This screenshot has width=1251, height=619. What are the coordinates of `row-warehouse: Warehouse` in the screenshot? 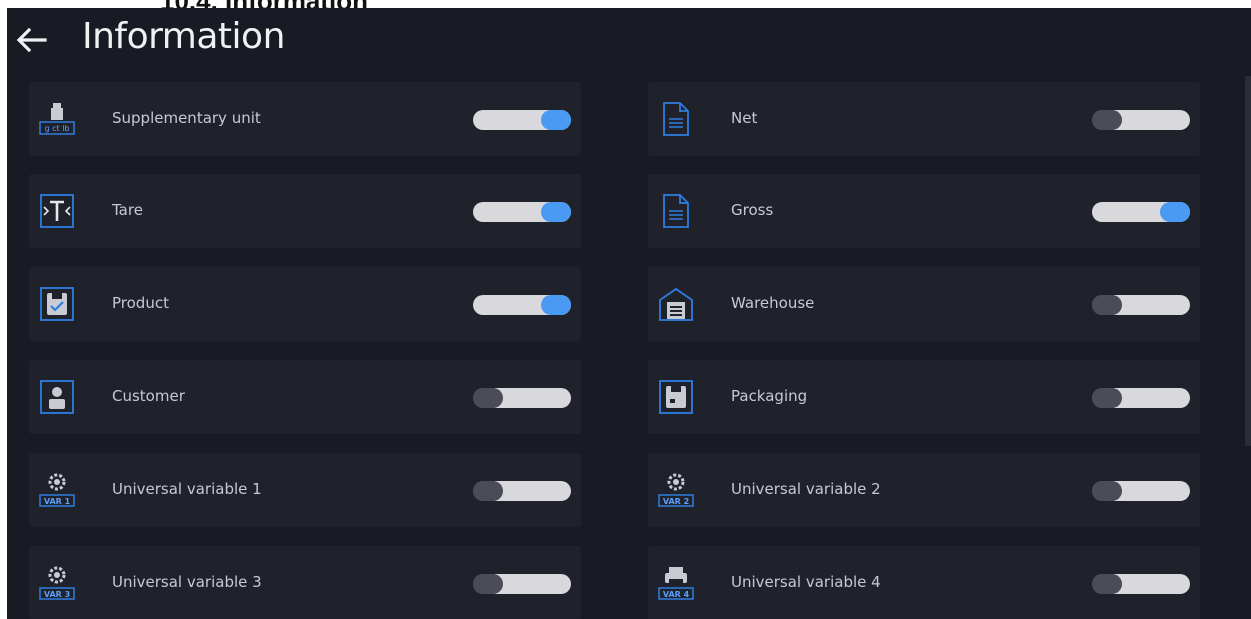 It's located at (924, 304).